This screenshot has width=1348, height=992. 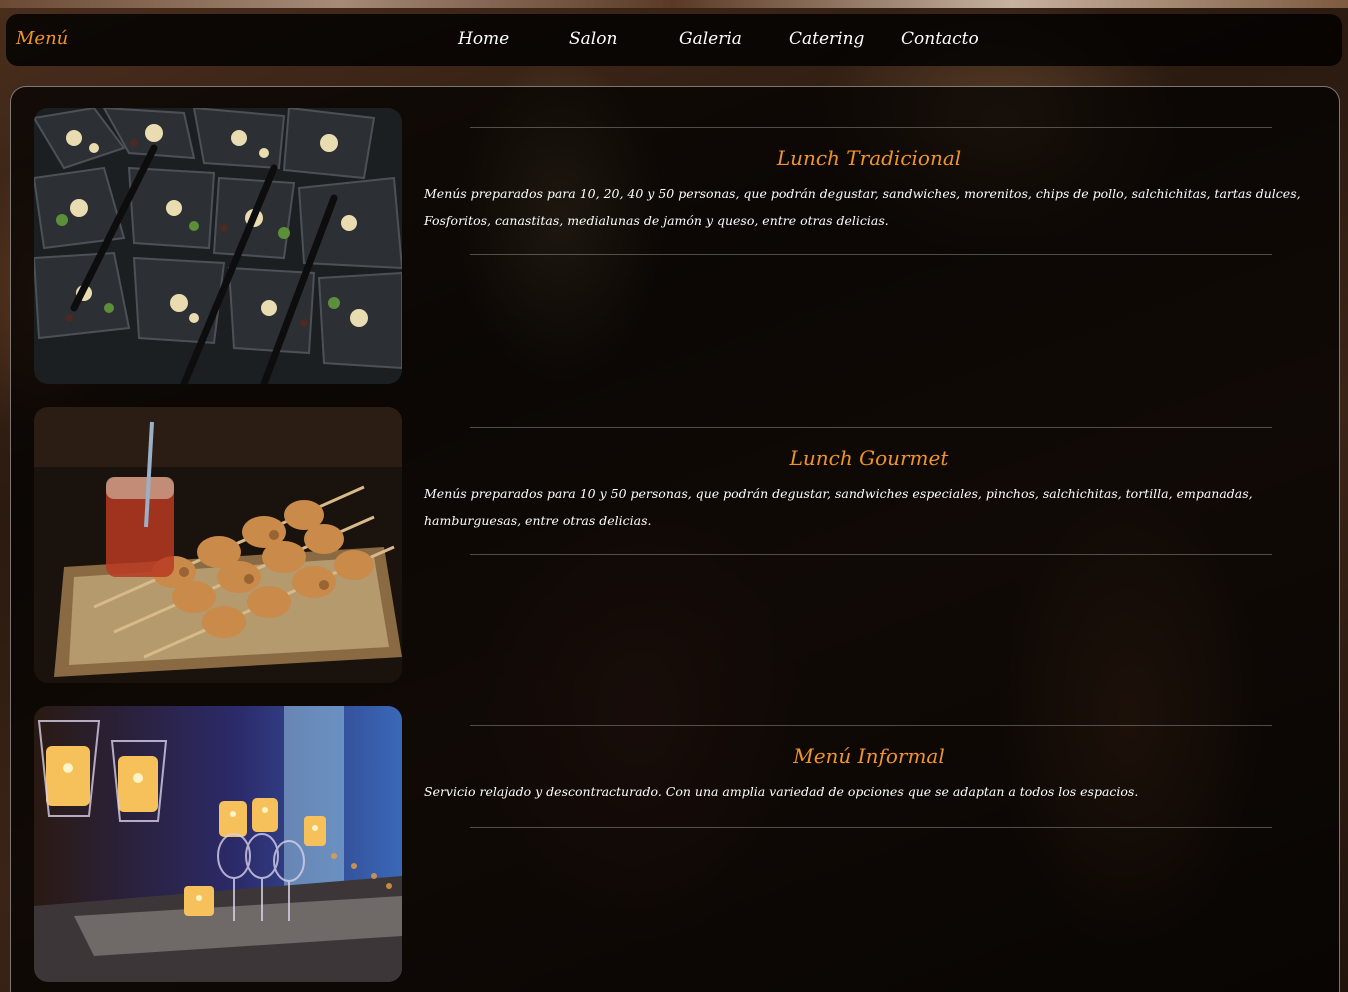 I want to click on nav-link-home: Home, so click(x=483, y=39).